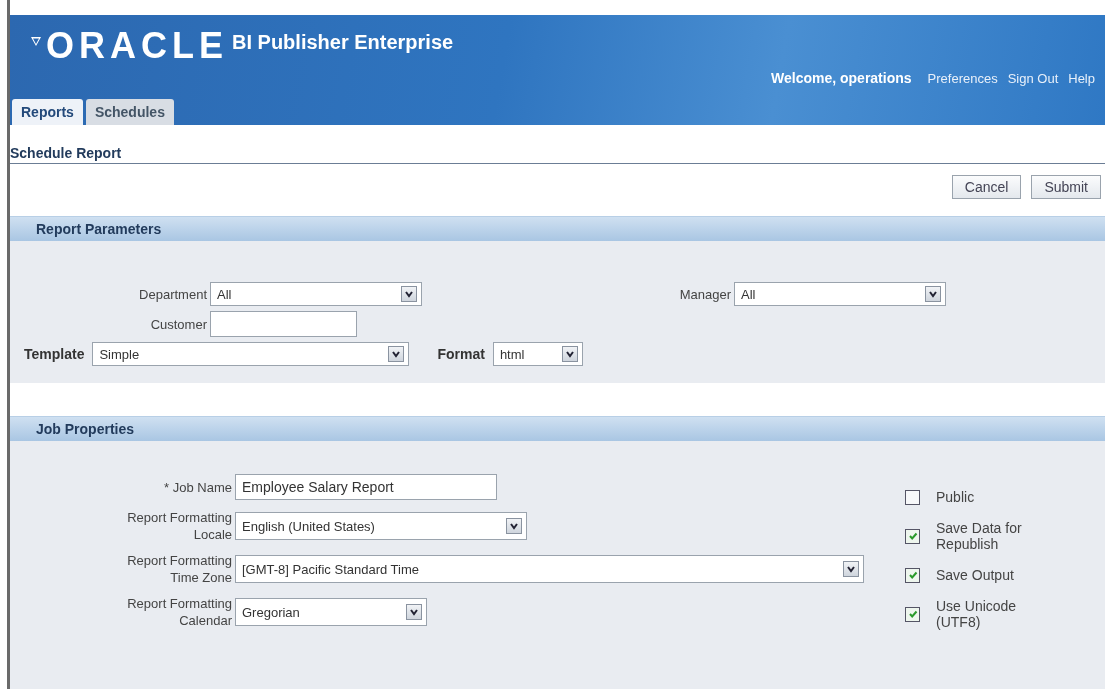 The width and height of the screenshot is (1105, 689). Describe the element at coordinates (54, 354) in the screenshot. I see `field-label: Template` at that location.